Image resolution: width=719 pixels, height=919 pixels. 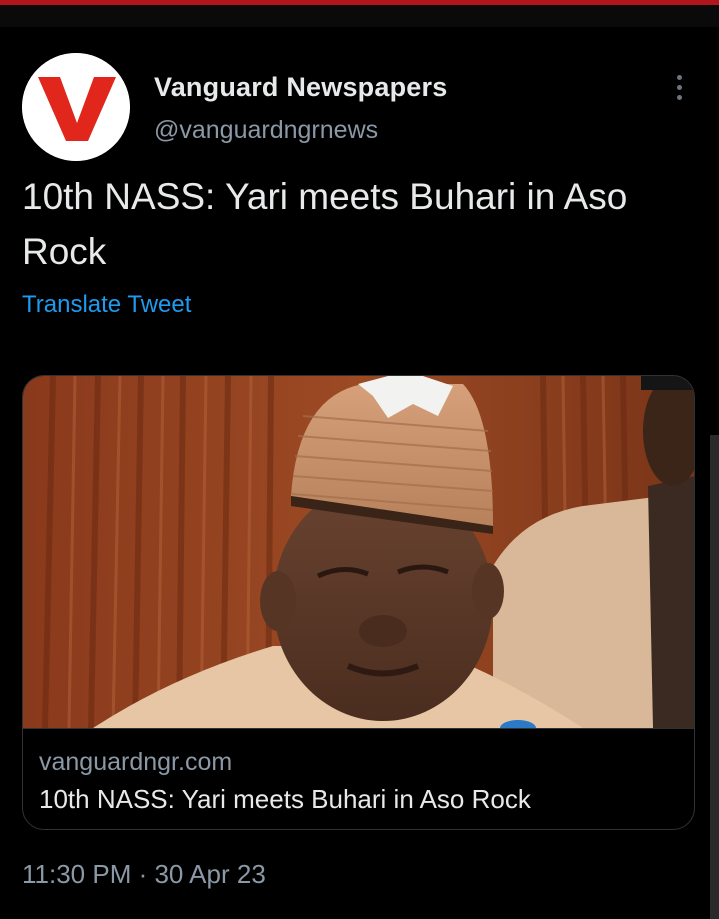 What do you see at coordinates (714, 677) in the screenshot?
I see `scrollbar` at bounding box center [714, 677].